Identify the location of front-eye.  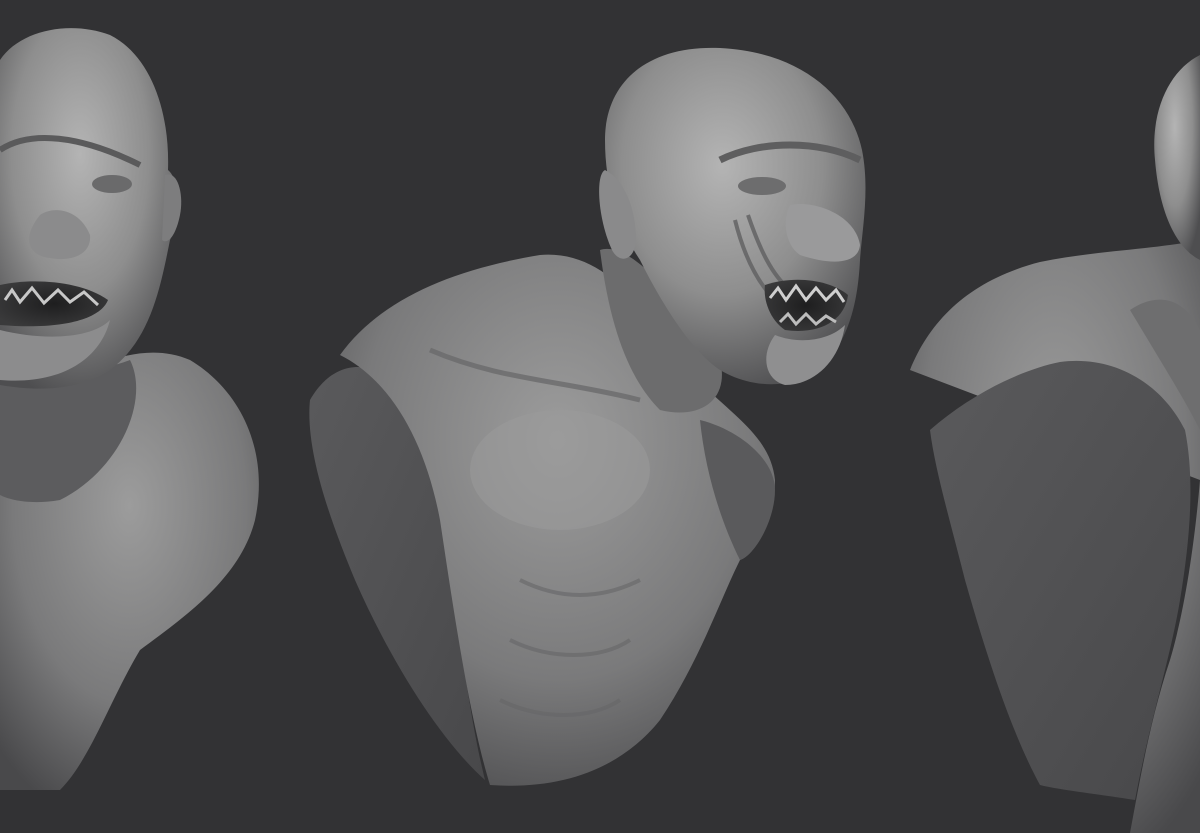
(112, 184).